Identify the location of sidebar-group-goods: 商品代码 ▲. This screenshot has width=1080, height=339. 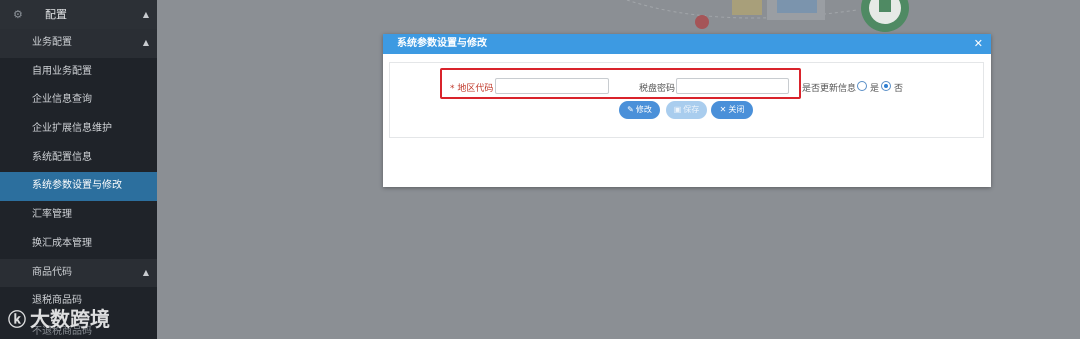
(78, 273).